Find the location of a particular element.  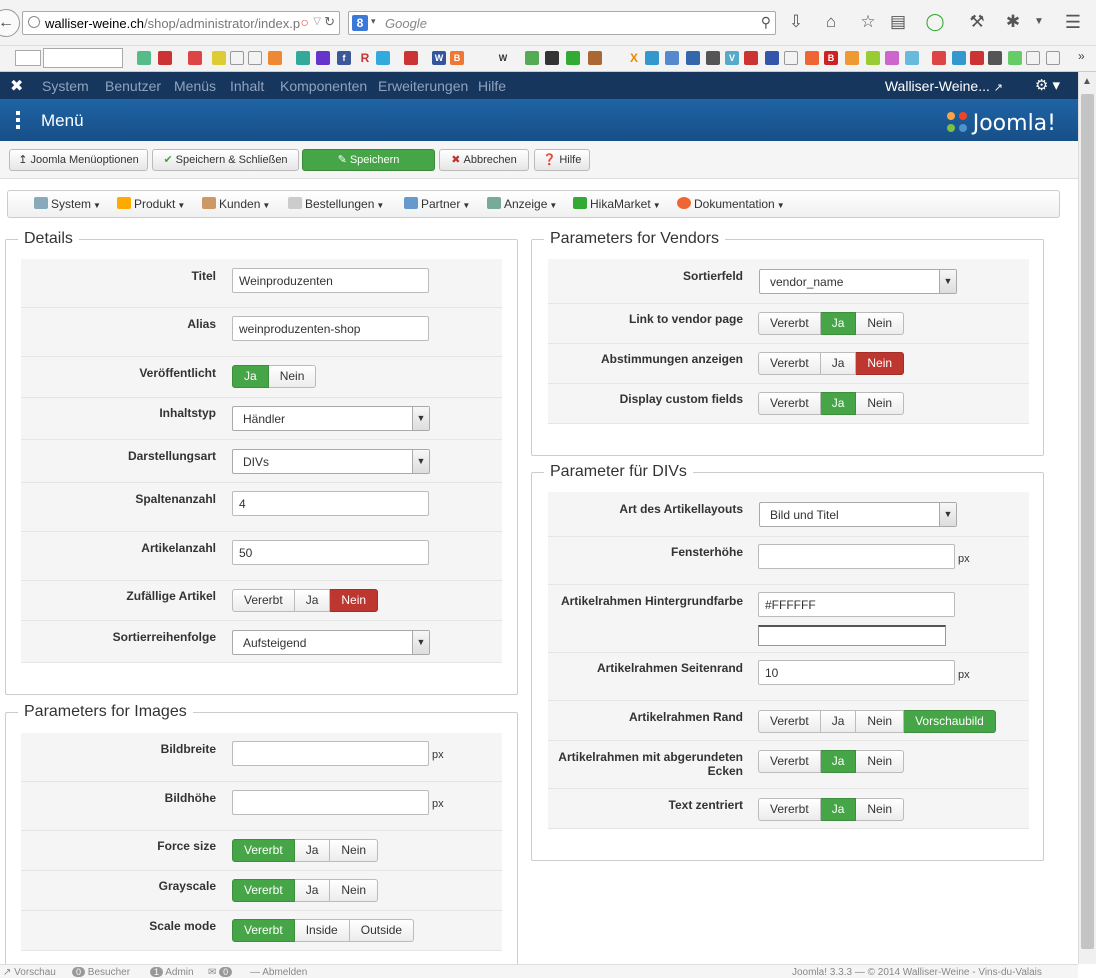

hika-system-menu: System ▼ is located at coordinates (67, 204).